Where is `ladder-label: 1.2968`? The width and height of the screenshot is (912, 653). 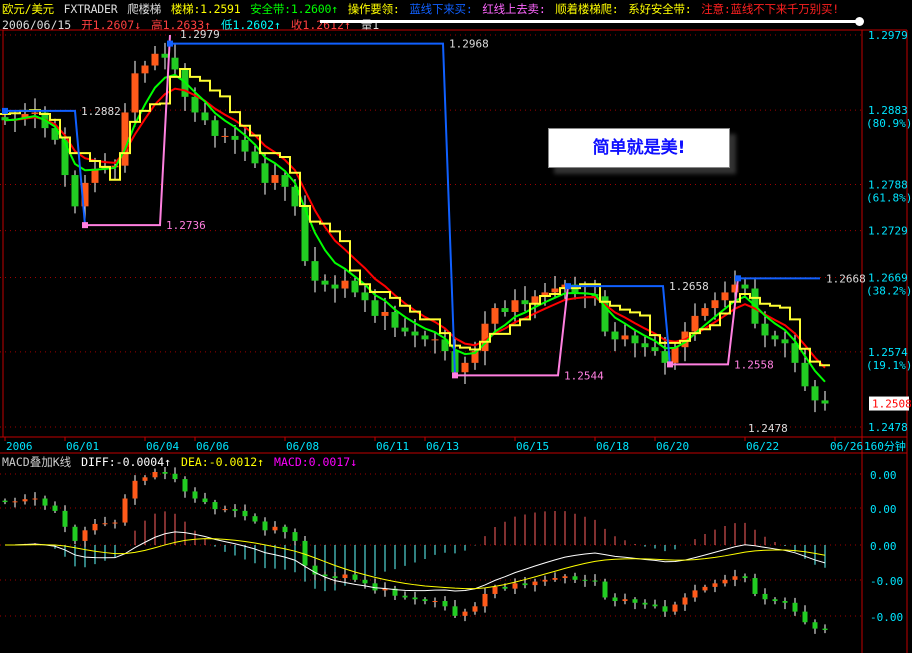 ladder-label: 1.2968 is located at coordinates (469, 44).